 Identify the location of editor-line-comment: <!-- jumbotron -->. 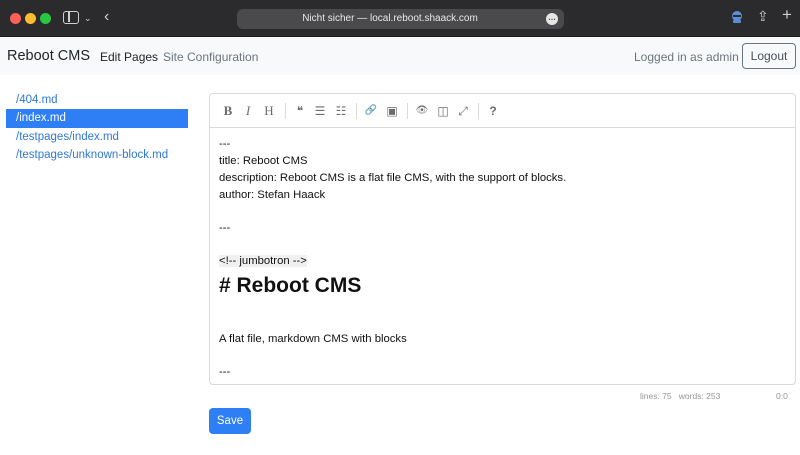
(263, 261).